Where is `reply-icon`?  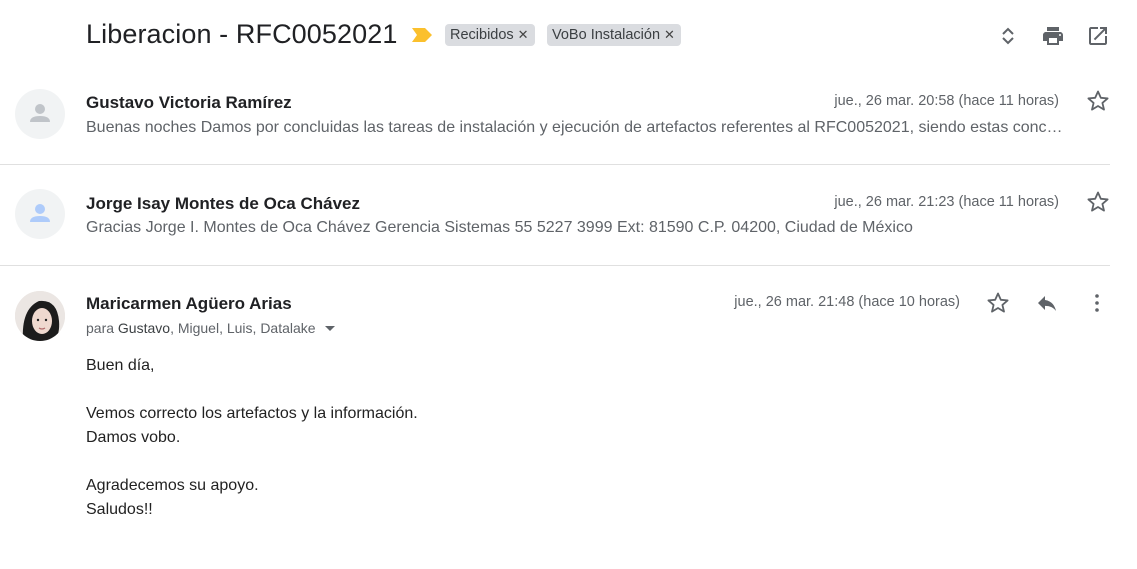 reply-icon is located at coordinates (1047, 303).